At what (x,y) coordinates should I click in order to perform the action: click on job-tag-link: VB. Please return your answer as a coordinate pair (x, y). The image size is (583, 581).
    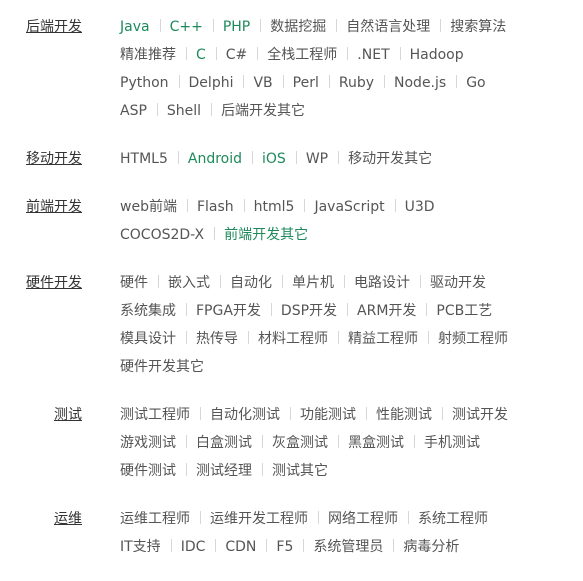
    Looking at the image, I should click on (262, 83).